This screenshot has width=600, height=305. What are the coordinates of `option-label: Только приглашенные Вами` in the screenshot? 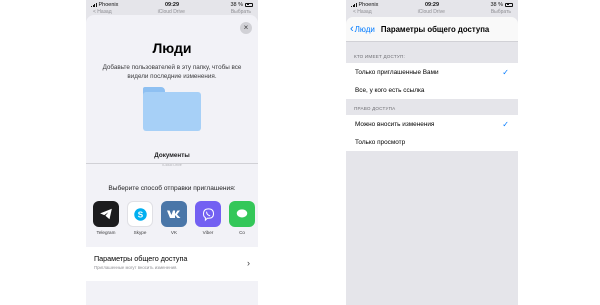 It's located at (397, 72).